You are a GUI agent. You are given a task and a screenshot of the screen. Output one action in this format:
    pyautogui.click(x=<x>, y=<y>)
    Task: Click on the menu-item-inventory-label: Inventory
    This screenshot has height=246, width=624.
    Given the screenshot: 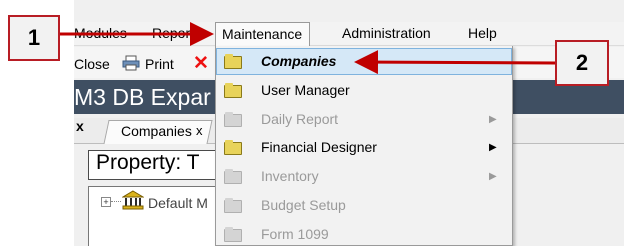 What is the action you would take?
    pyautogui.click(x=290, y=176)
    